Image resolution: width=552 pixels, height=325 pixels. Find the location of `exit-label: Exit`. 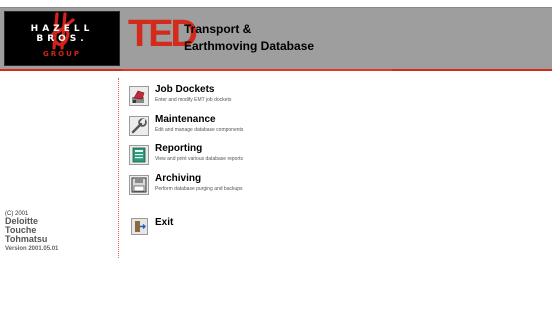

exit-label: Exit is located at coordinates (164, 222).